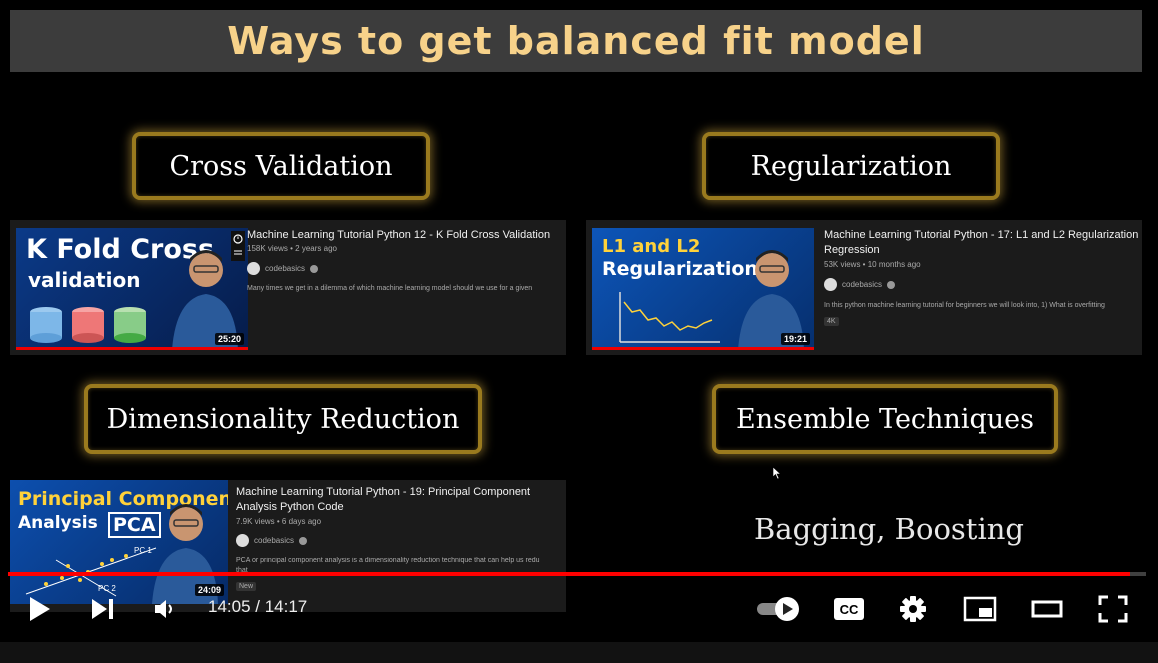 This screenshot has width=1158, height=663. I want to click on video-duration: 24:09, so click(209, 590).